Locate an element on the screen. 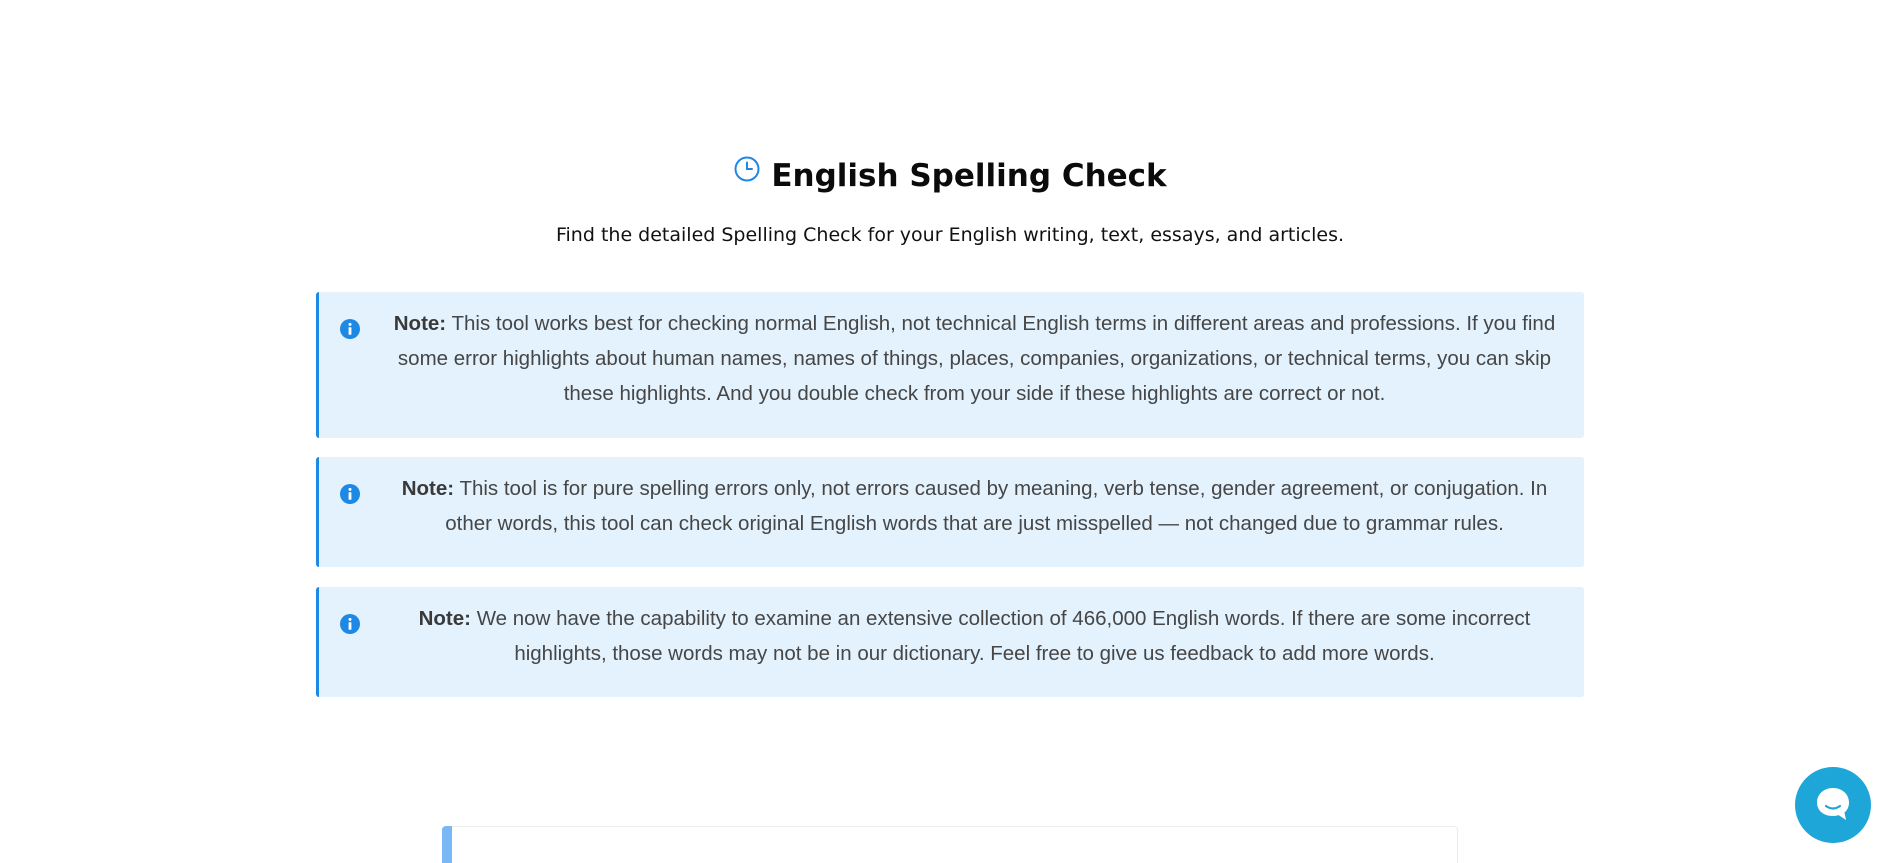  page-header: English Spelling Check is located at coordinates (950, 176).